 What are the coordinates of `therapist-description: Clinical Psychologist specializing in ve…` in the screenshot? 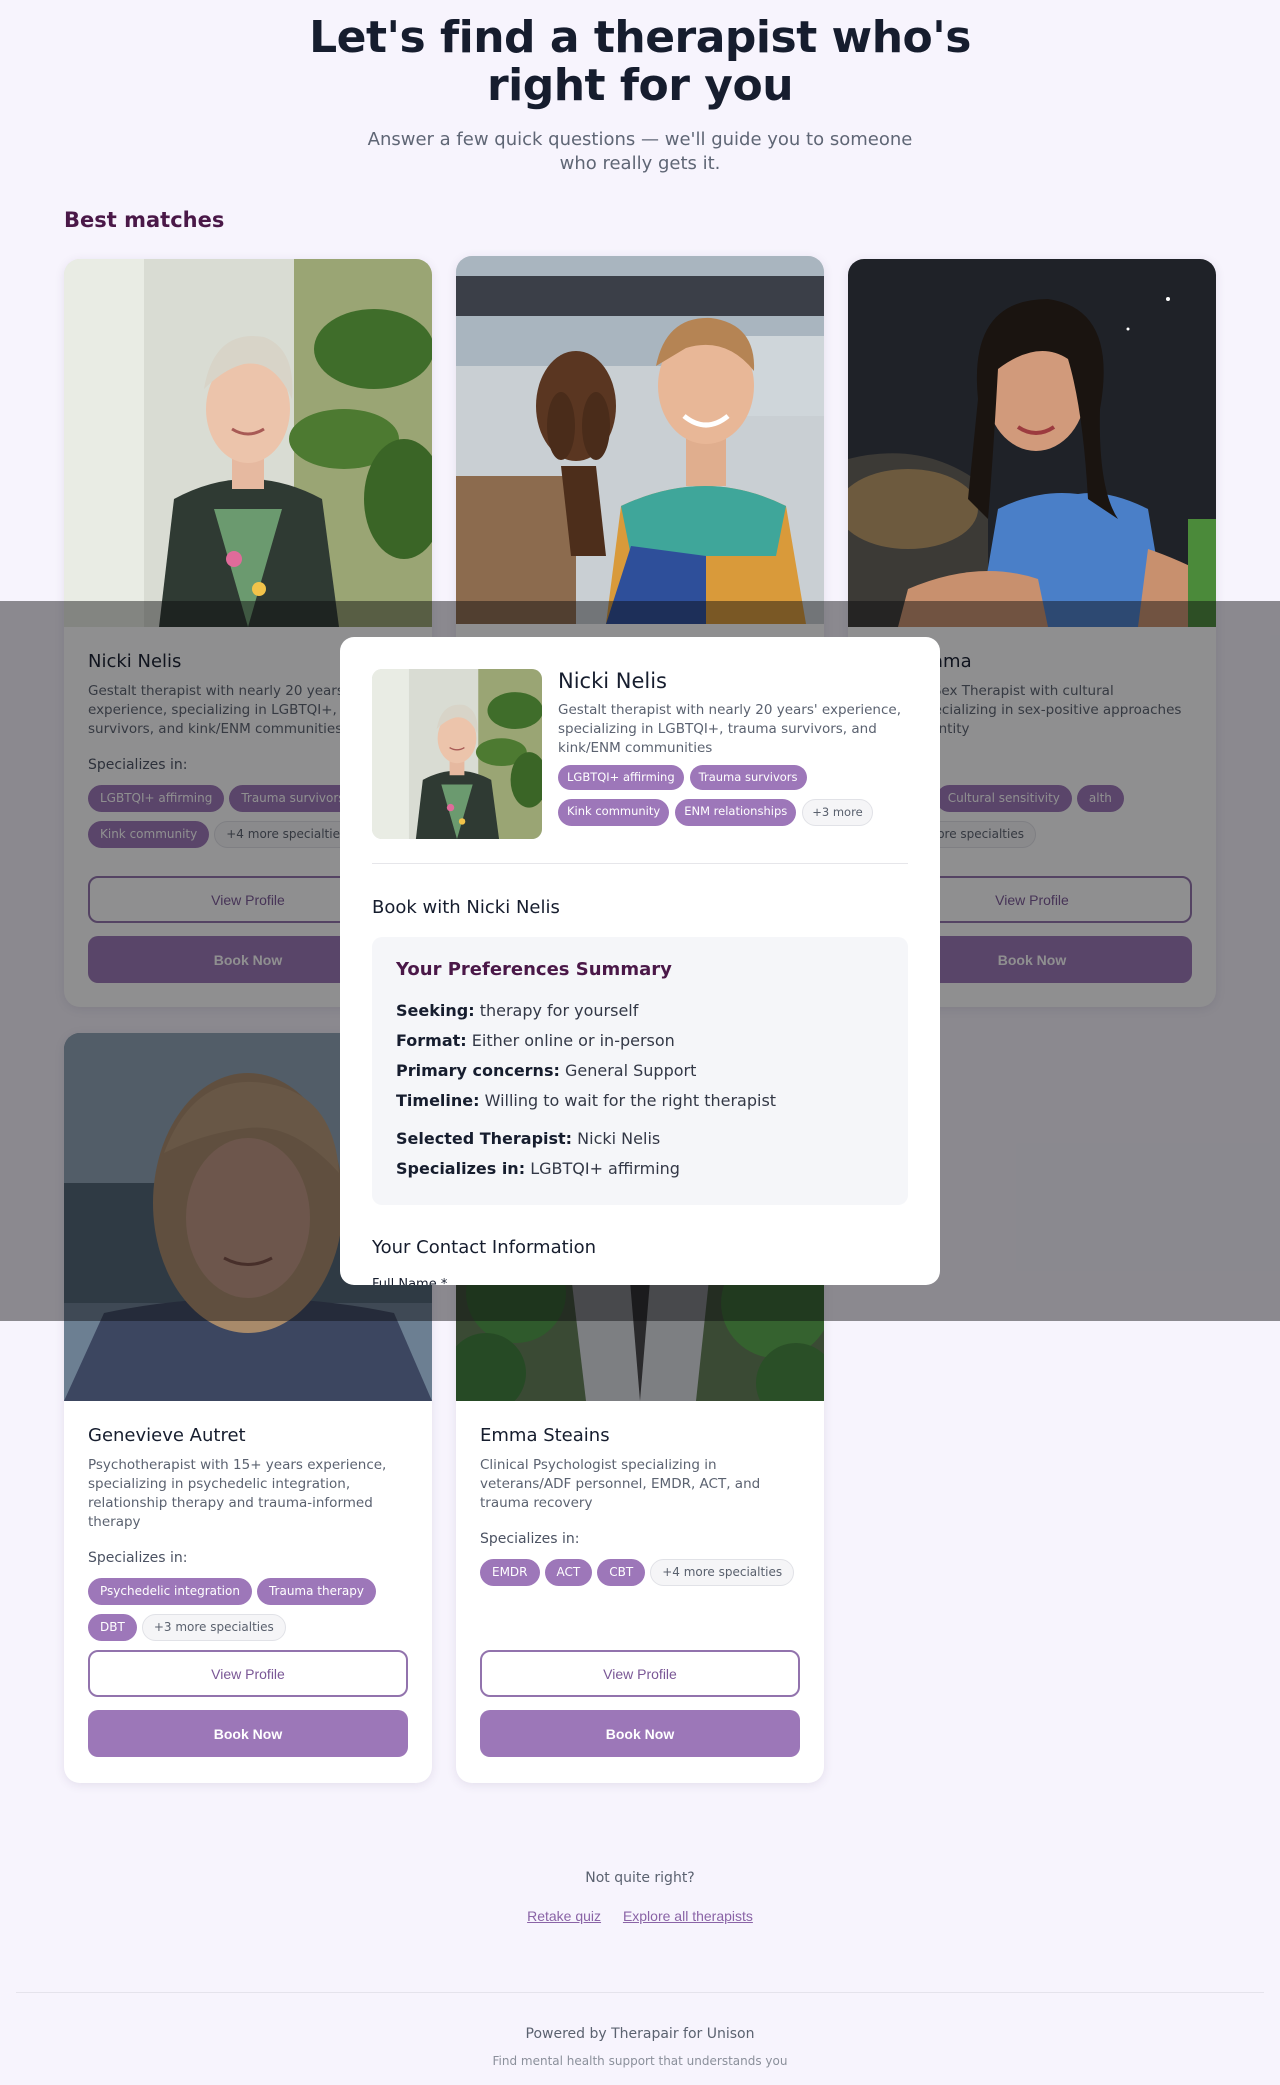 It's located at (620, 1484).